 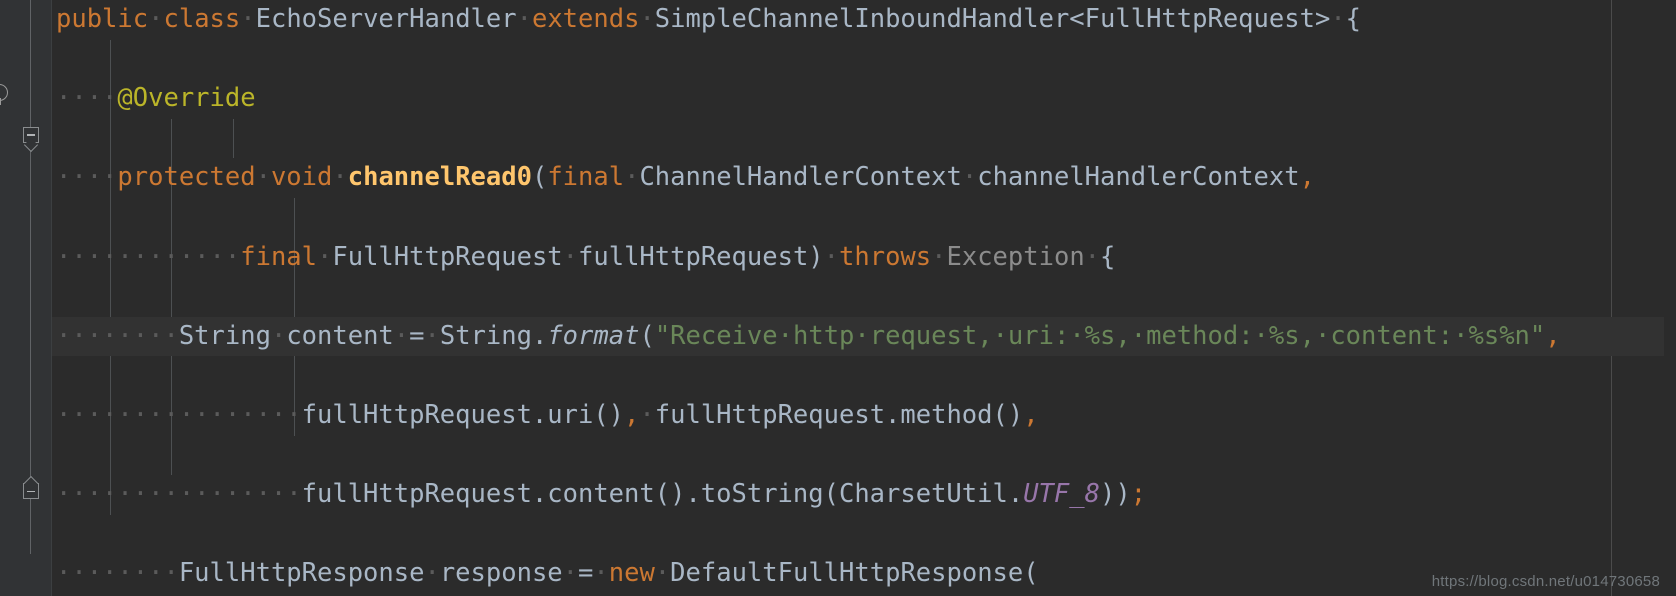 What do you see at coordinates (386, 19) in the screenshot?
I see `code-token: EchoServerHandler` at bounding box center [386, 19].